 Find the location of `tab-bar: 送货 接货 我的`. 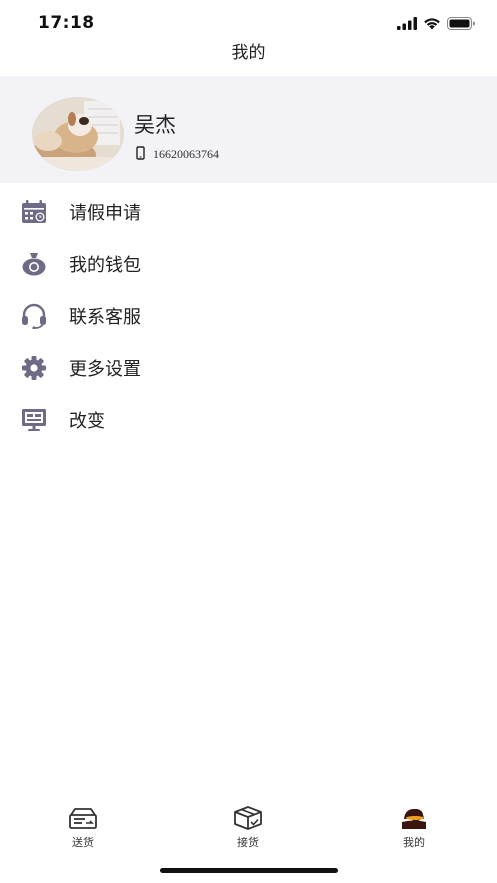

tab-bar: 送货 接货 我的 is located at coordinates (248, 825).